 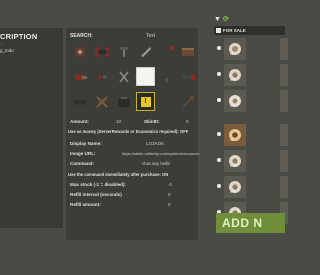 I want to click on item-icon-stick, so click(x=167, y=101).